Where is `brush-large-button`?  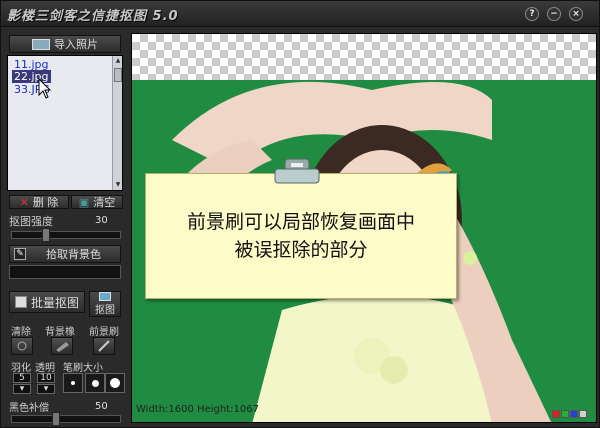 brush-large-button is located at coordinates (115, 383).